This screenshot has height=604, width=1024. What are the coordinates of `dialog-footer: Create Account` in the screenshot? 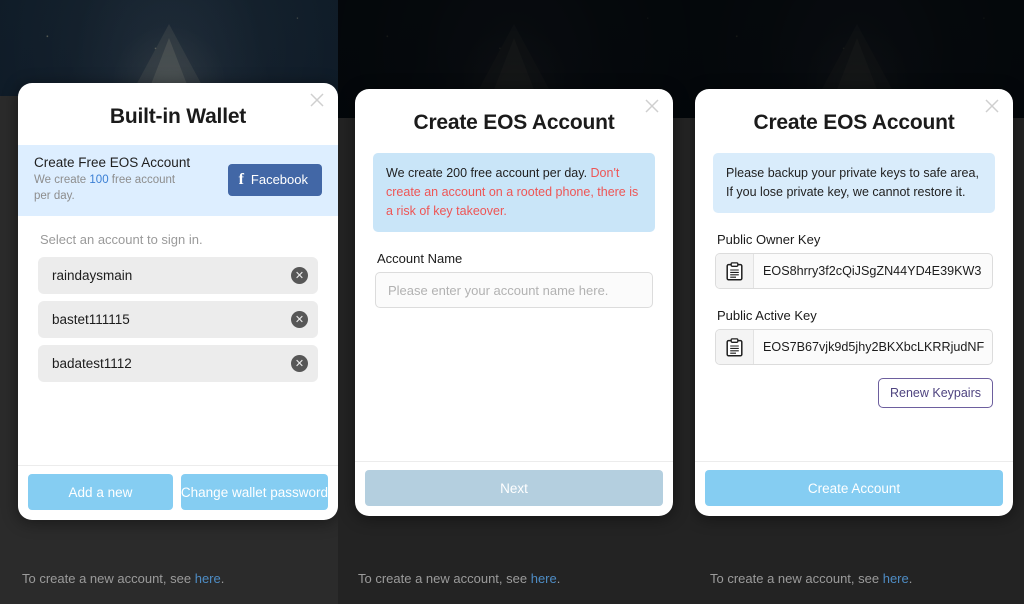 It's located at (854, 488).